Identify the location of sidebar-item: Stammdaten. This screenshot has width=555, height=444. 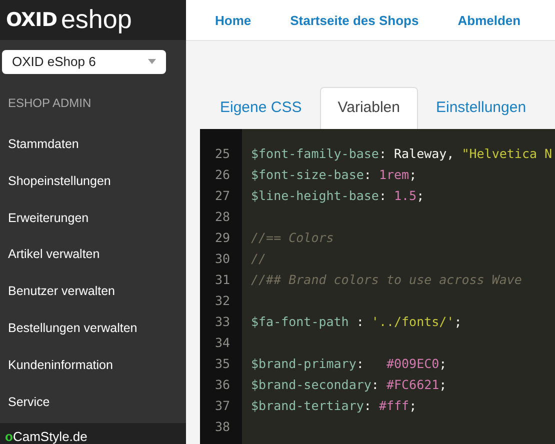
(93, 144).